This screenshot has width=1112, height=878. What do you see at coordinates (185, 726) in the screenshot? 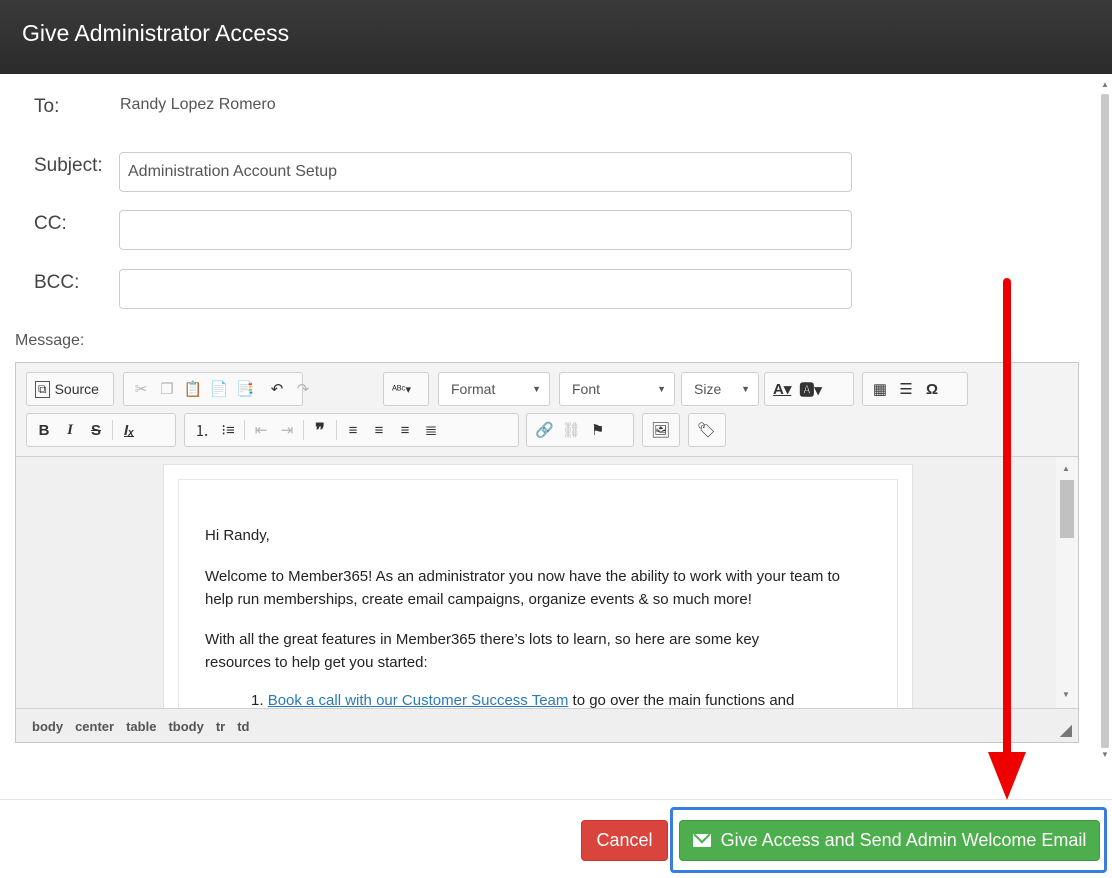
I see `path-item: tbody` at bounding box center [185, 726].